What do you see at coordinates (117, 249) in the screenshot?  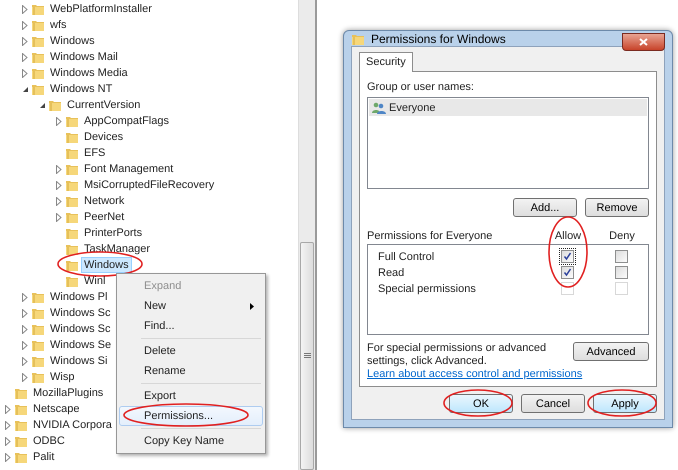 I see `tree-item: TaskManager` at bounding box center [117, 249].